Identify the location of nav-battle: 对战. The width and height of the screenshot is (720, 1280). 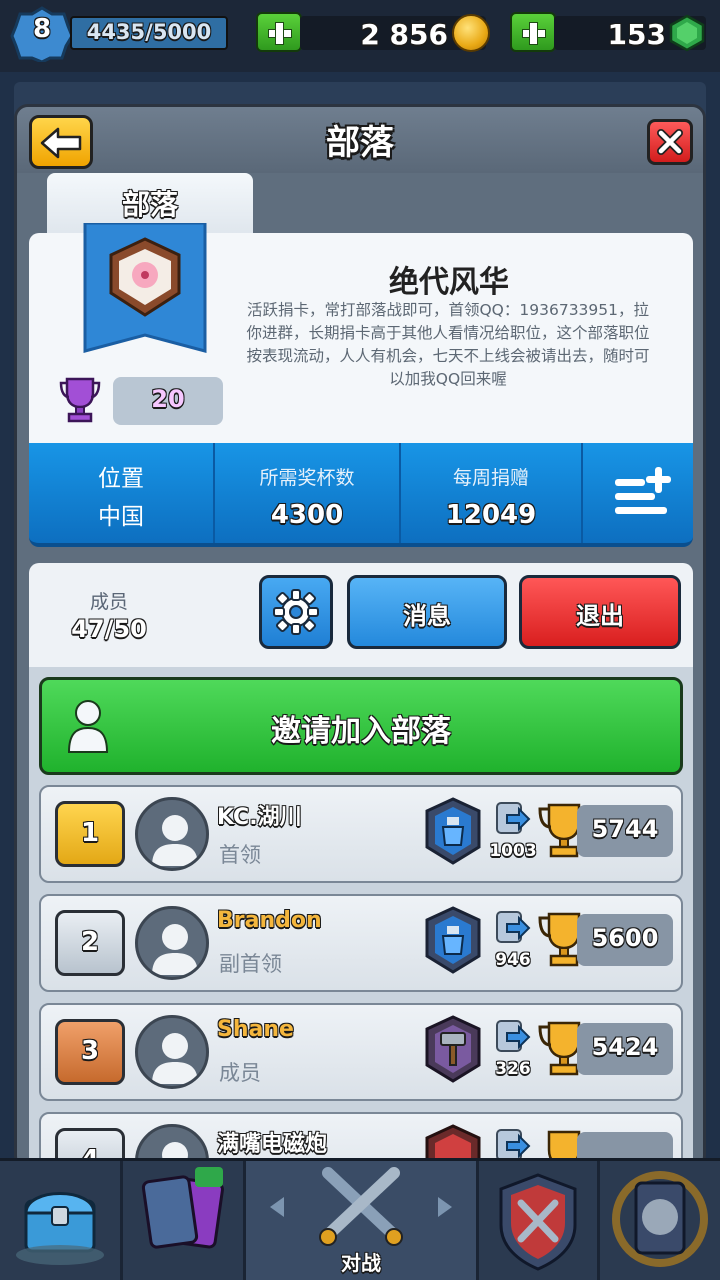
(361, 1220).